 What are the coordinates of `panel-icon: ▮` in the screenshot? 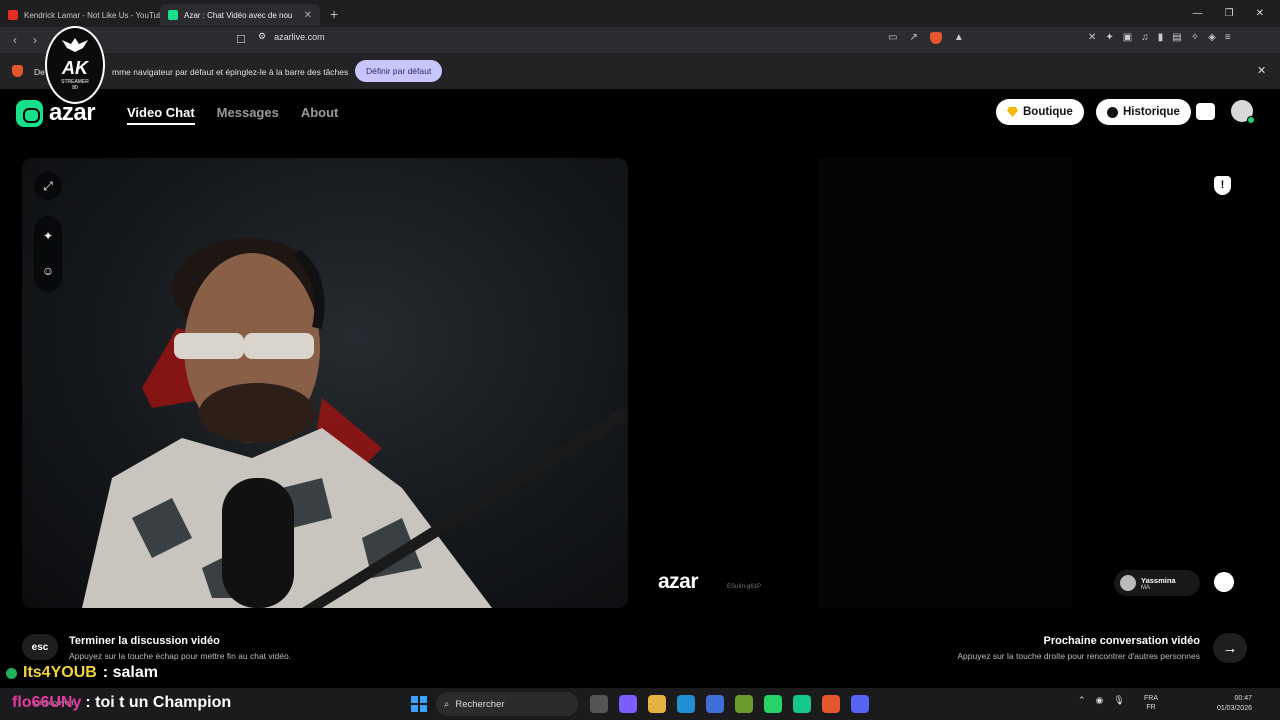 It's located at (1161, 37).